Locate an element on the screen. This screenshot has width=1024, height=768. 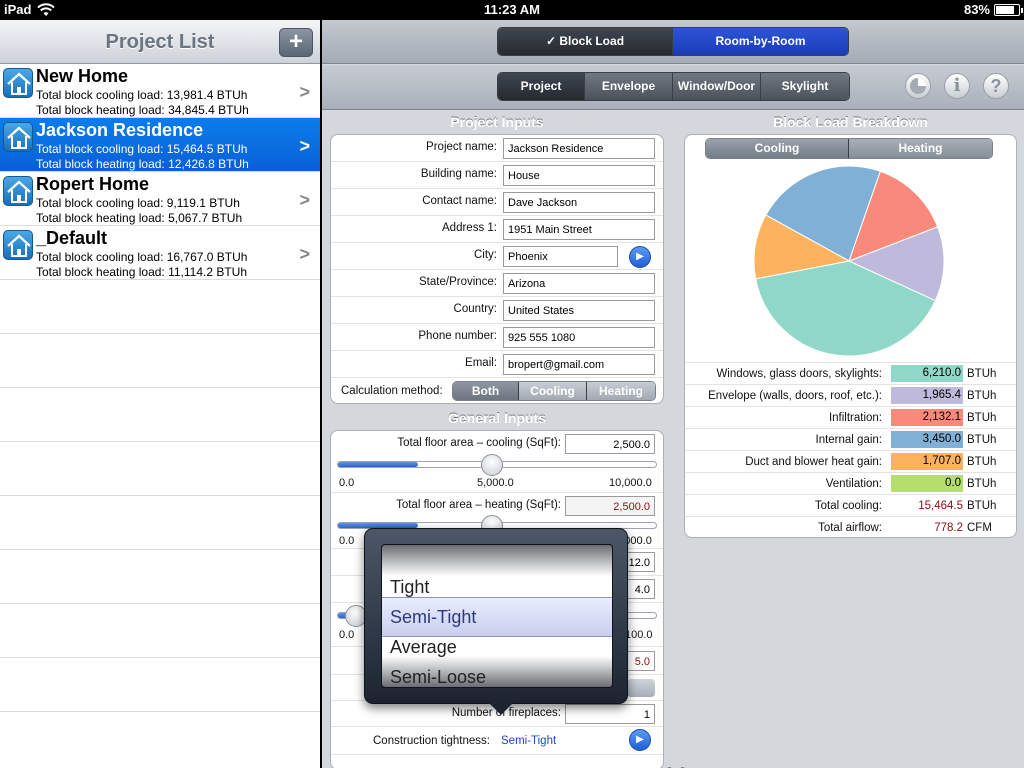
tab-block-load: ✓ Block Load is located at coordinates (585, 41).